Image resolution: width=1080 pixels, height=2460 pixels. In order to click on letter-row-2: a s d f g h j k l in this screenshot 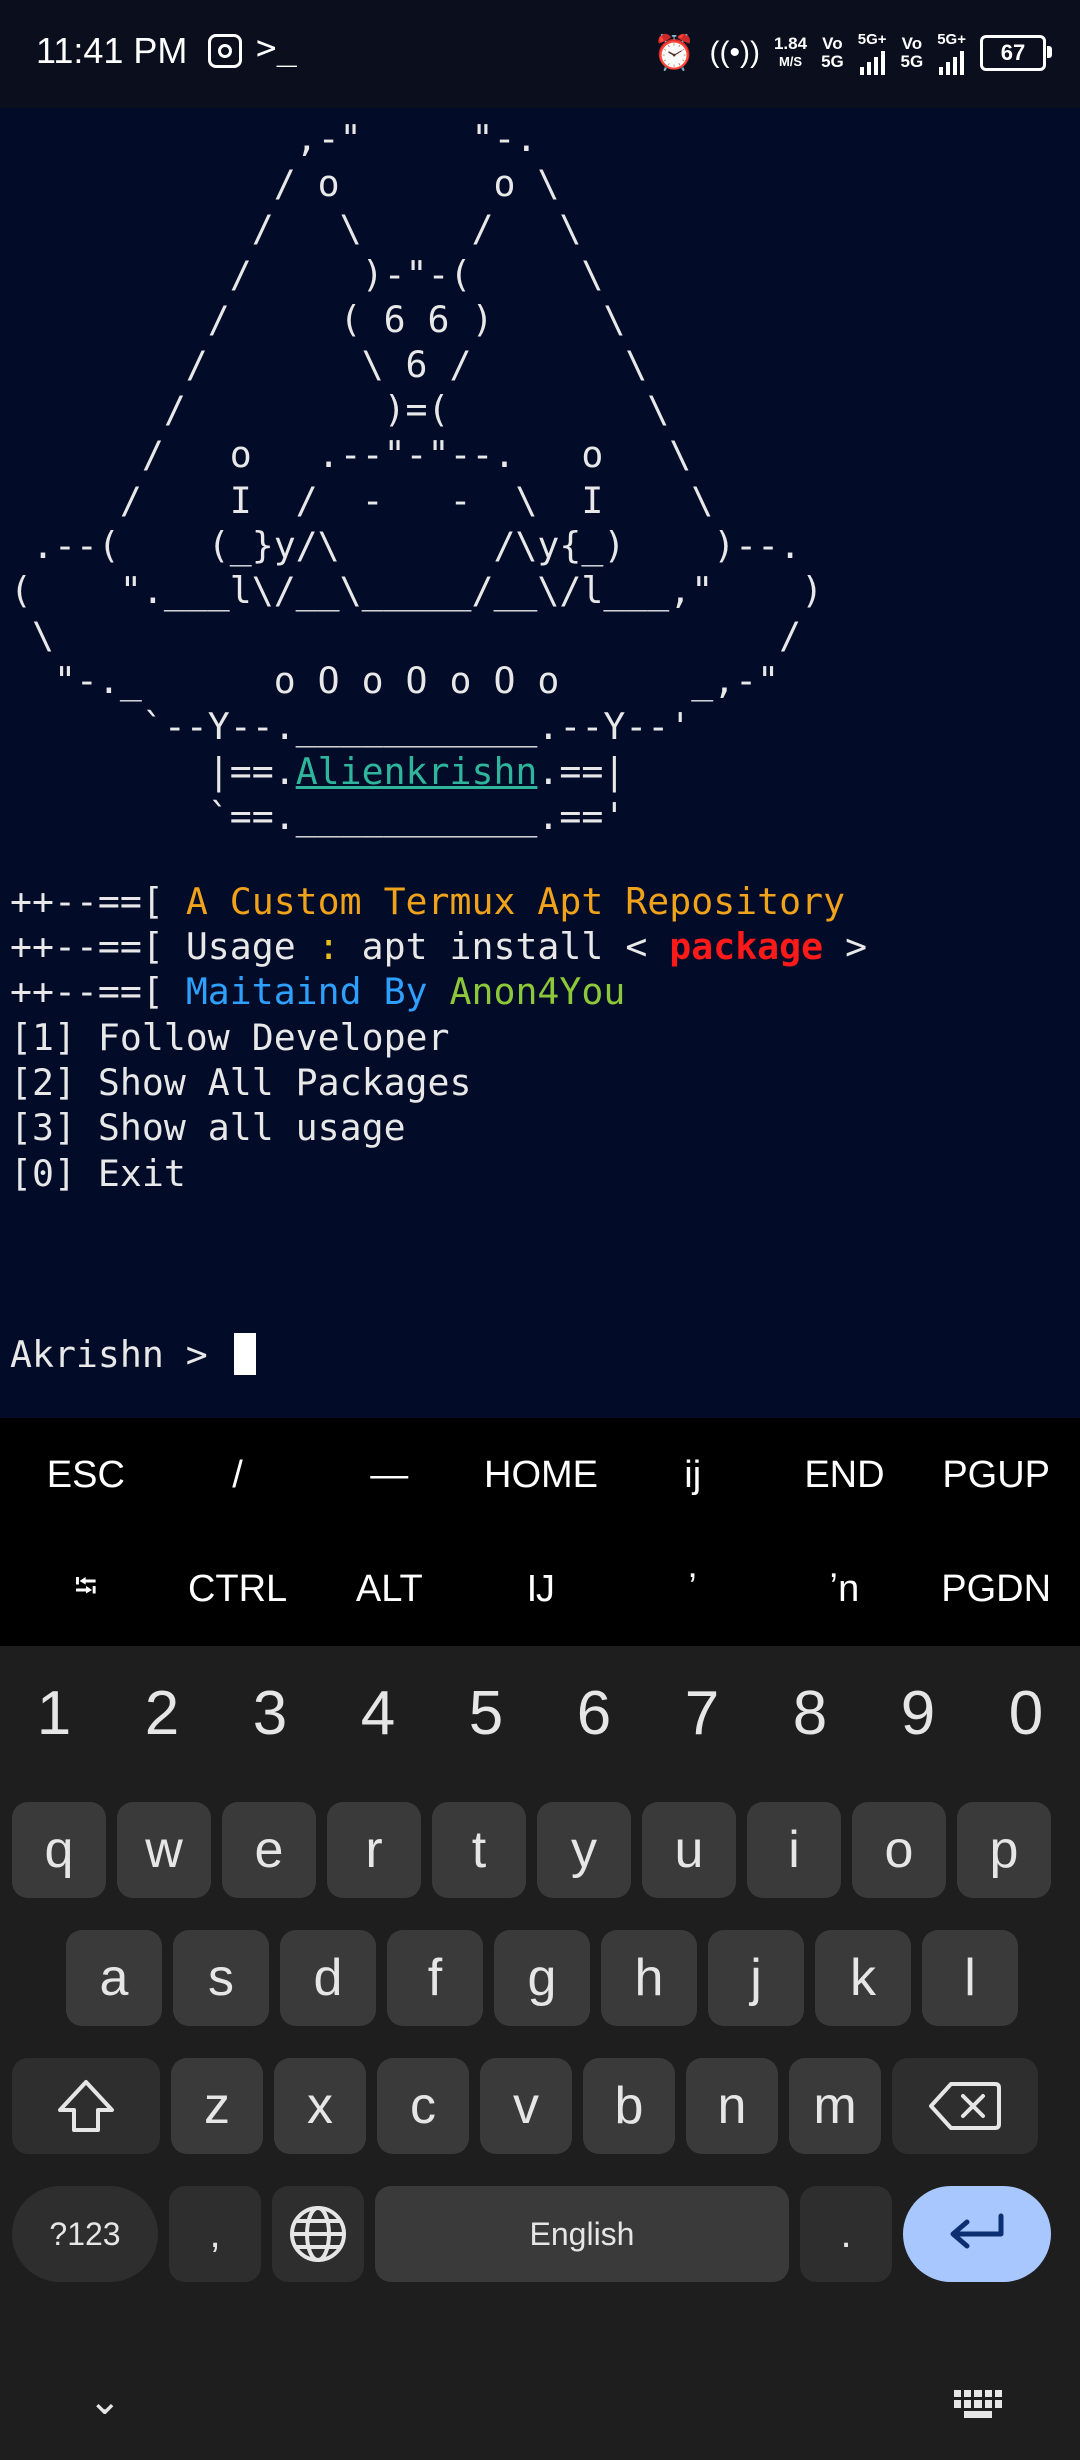, I will do `click(542, 1978)`.